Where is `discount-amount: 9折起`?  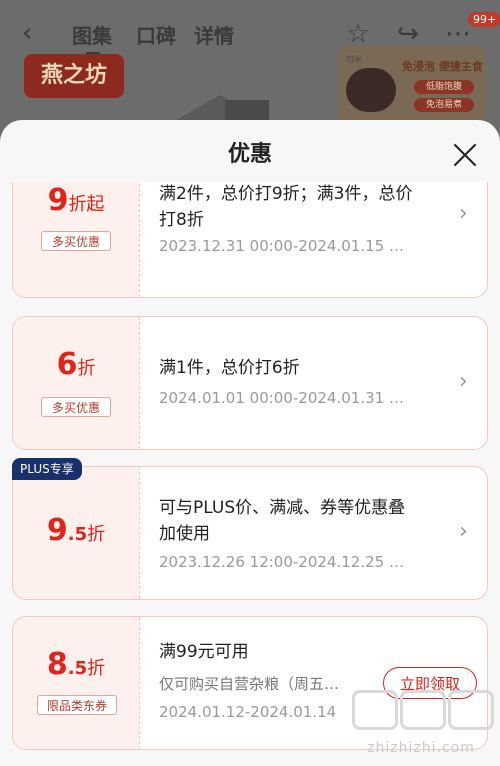 discount-amount: 9折起 is located at coordinates (76, 200).